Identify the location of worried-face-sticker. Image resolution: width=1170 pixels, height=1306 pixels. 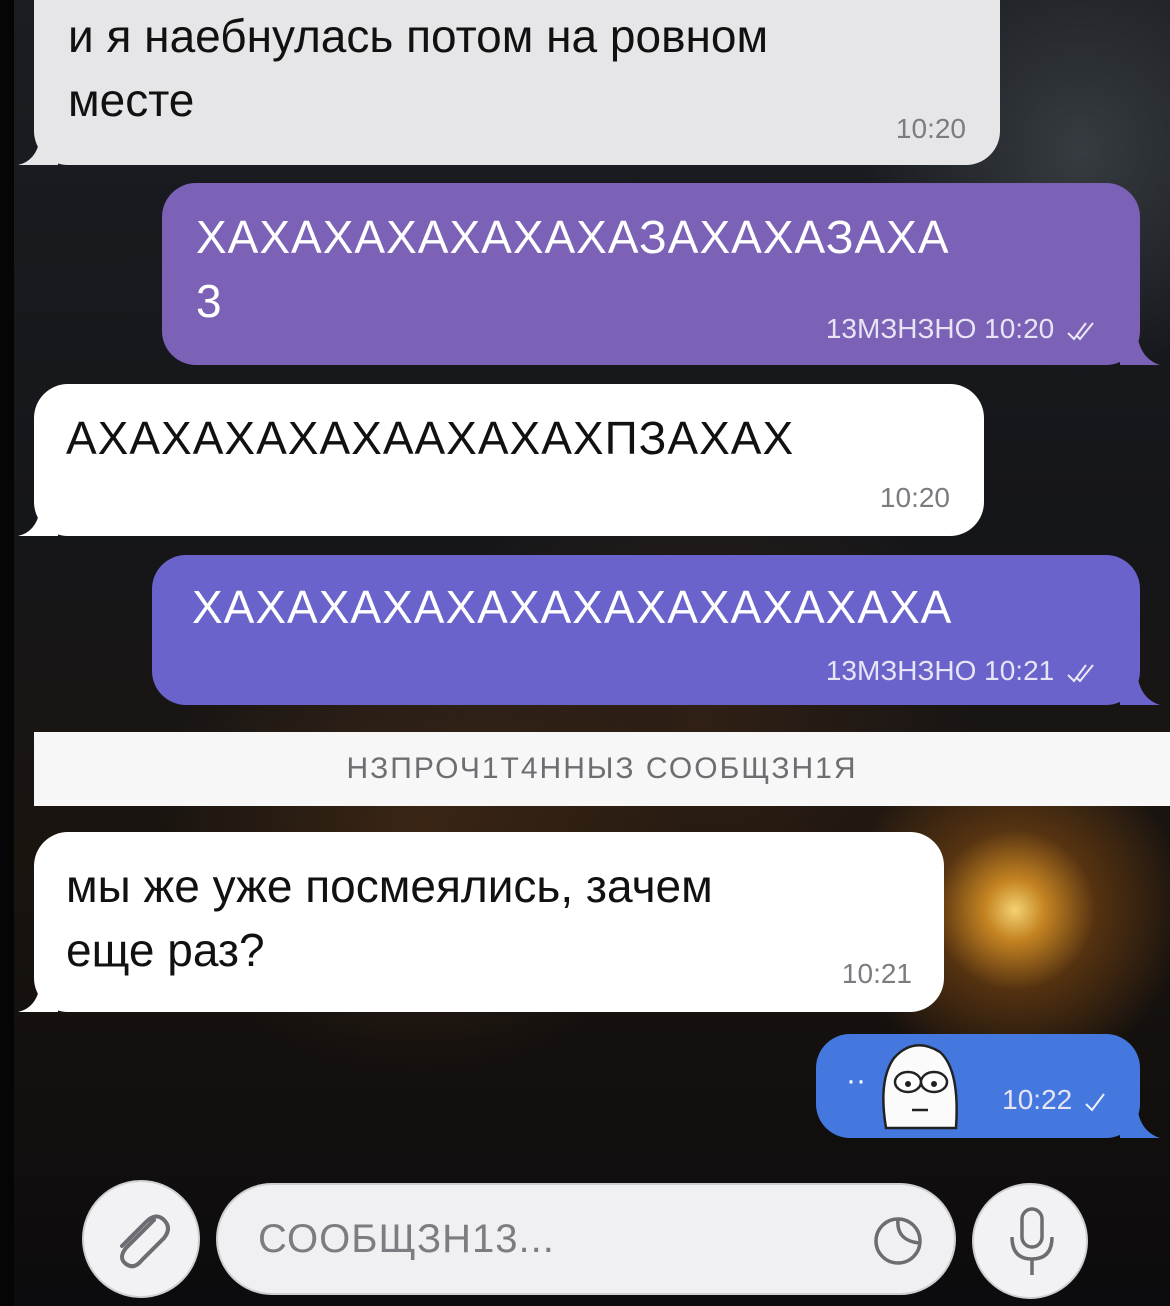
(920, 1087).